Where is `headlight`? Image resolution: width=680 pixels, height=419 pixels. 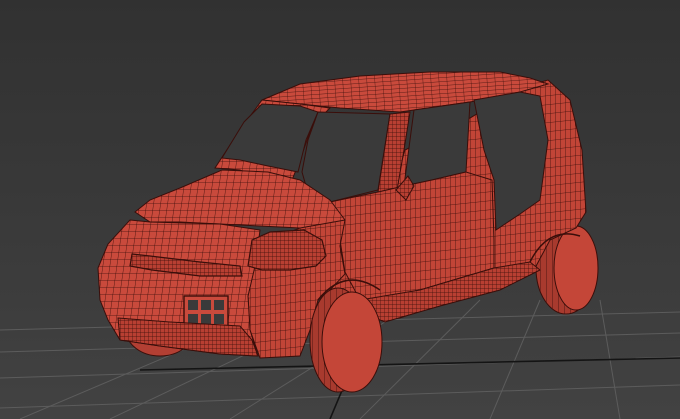
headlight is located at coordinates (287, 250).